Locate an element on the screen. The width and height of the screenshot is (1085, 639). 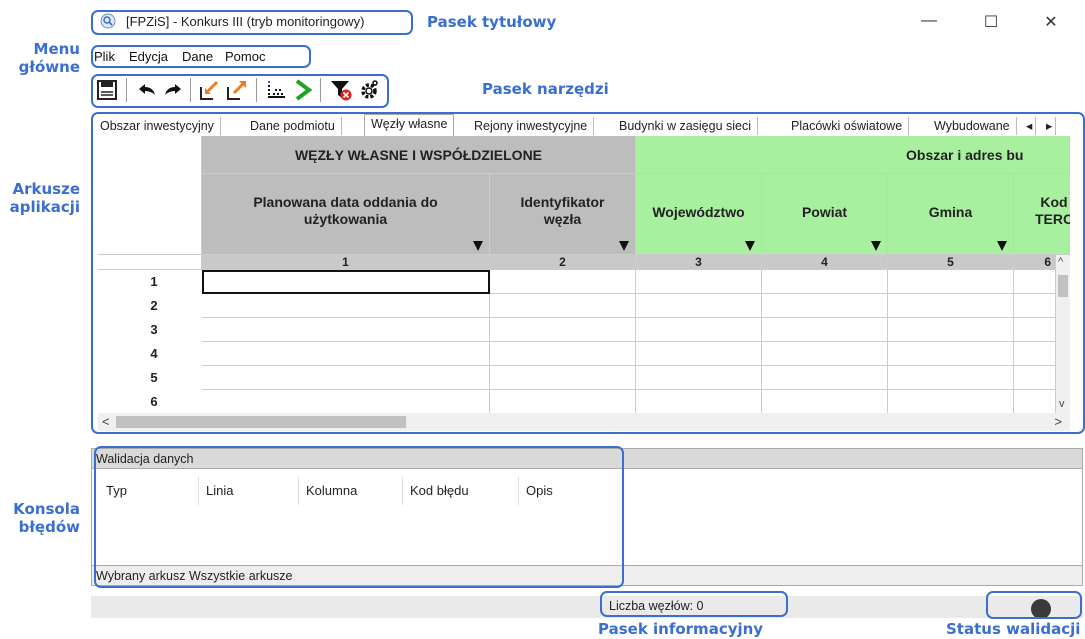
status-bar: Liczba węzłów: 0 is located at coordinates (587, 607).